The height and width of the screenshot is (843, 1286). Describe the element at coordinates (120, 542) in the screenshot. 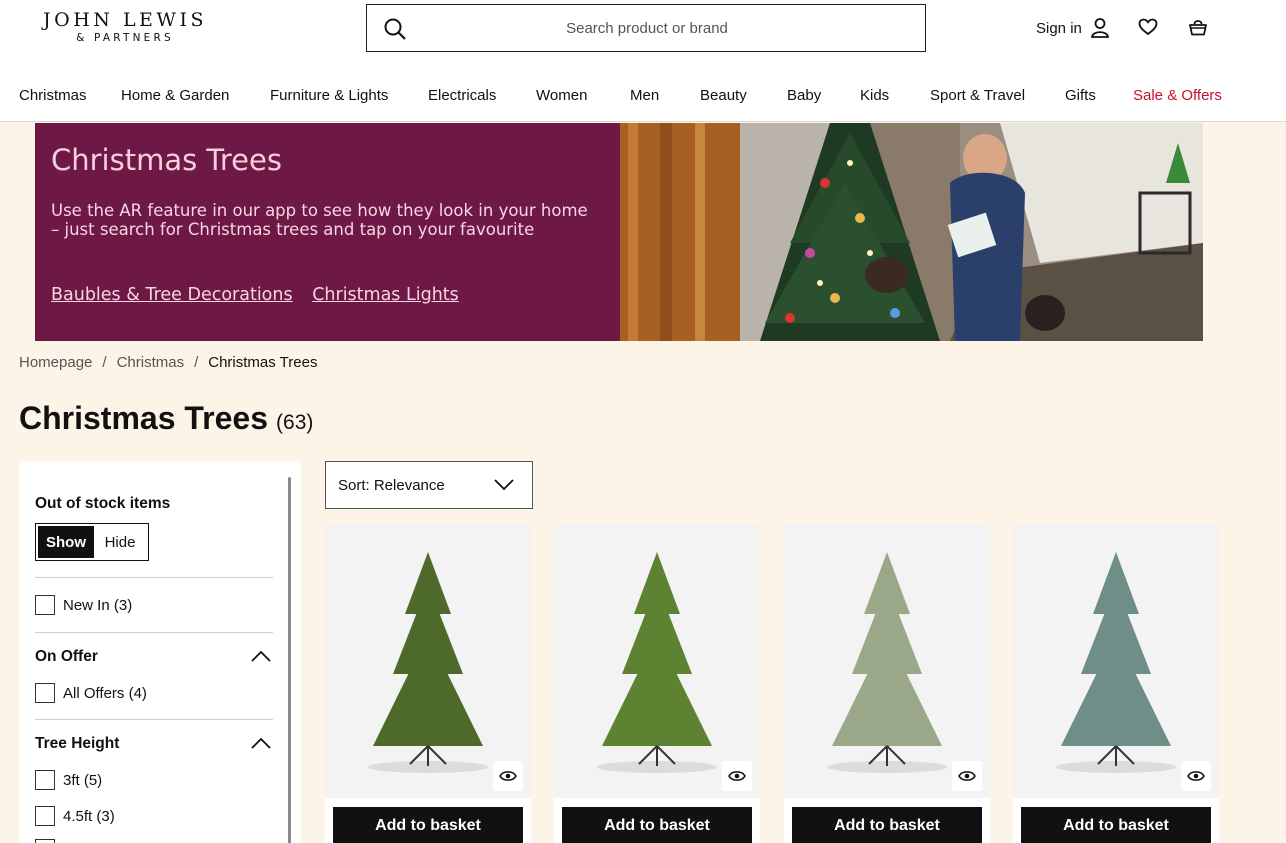

I see `hide-option: Hide` at that location.